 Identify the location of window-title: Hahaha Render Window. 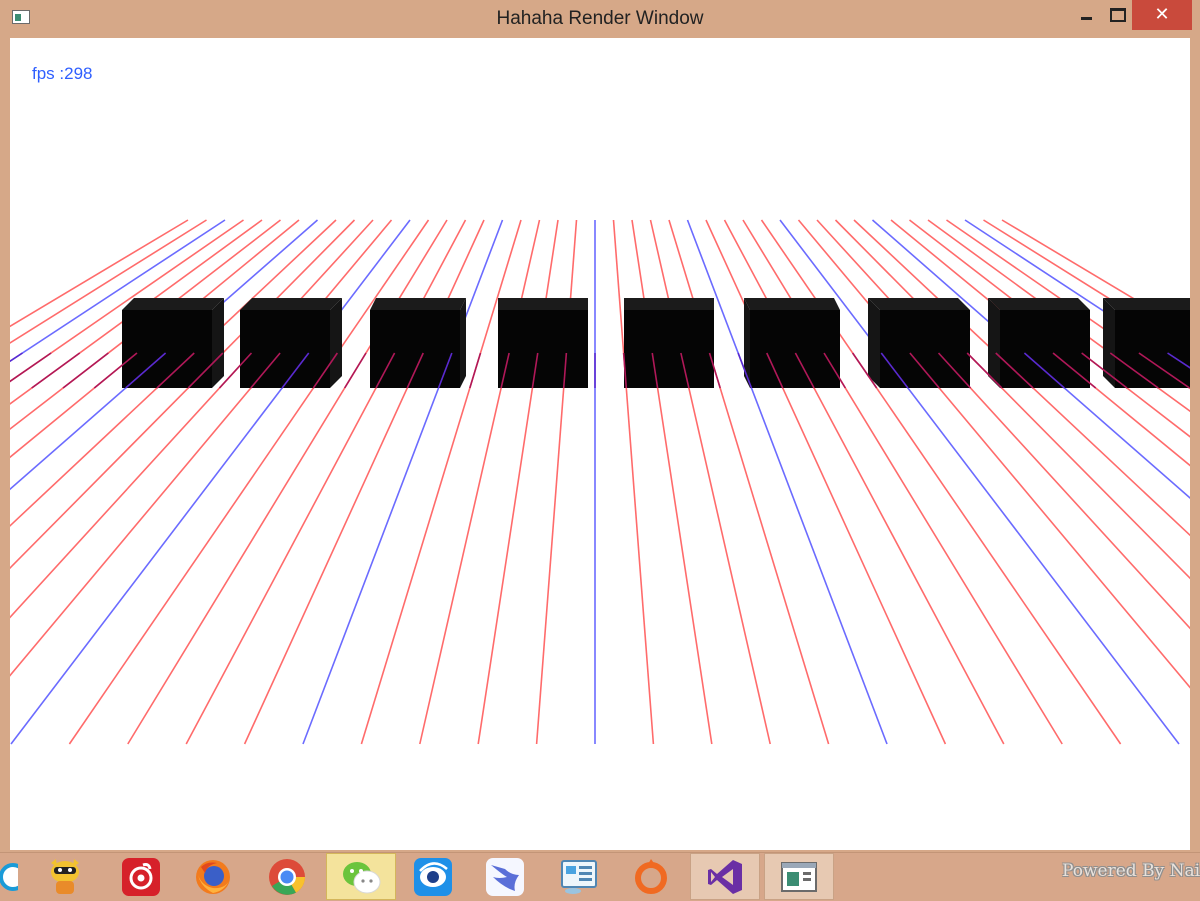
(600, 18).